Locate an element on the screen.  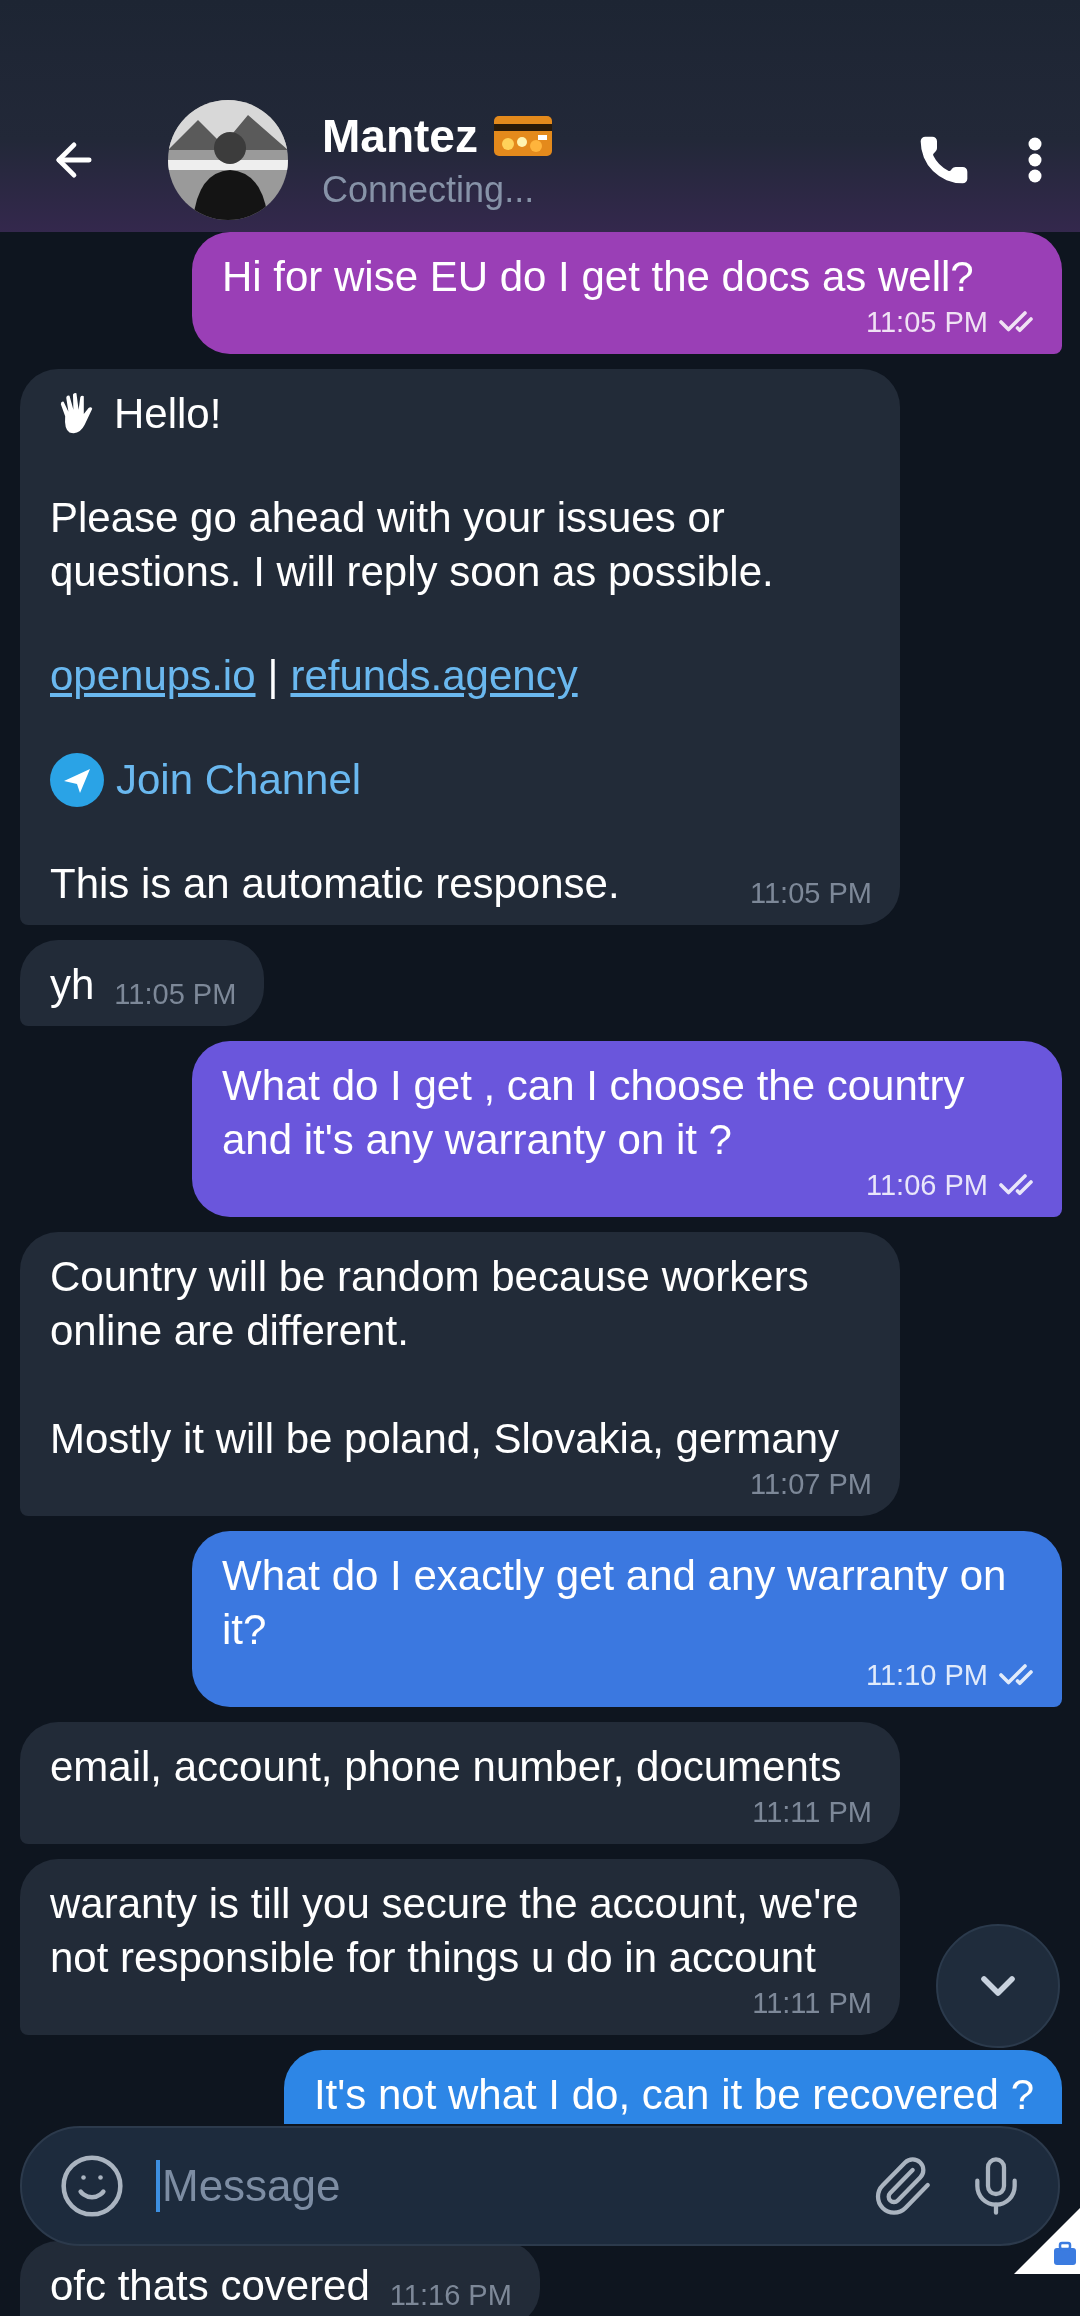
incoming-message-bubble: waranty is till you secure the account, we're not responsible for things u do in account 11:11 PM is located at coordinates (460, 1947).